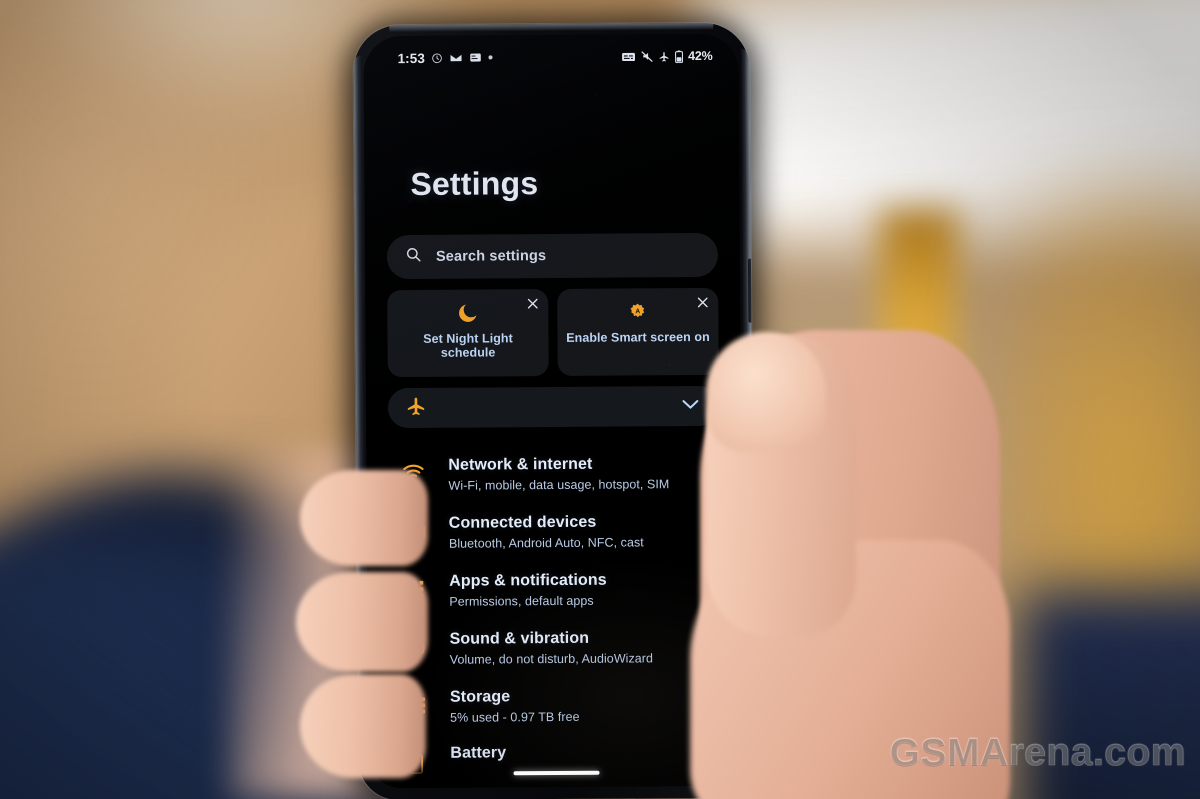 The height and width of the screenshot is (799, 1200). I want to click on settings-item-subtitle: Volume, do not disturb, AudioWizard, so click(551, 659).